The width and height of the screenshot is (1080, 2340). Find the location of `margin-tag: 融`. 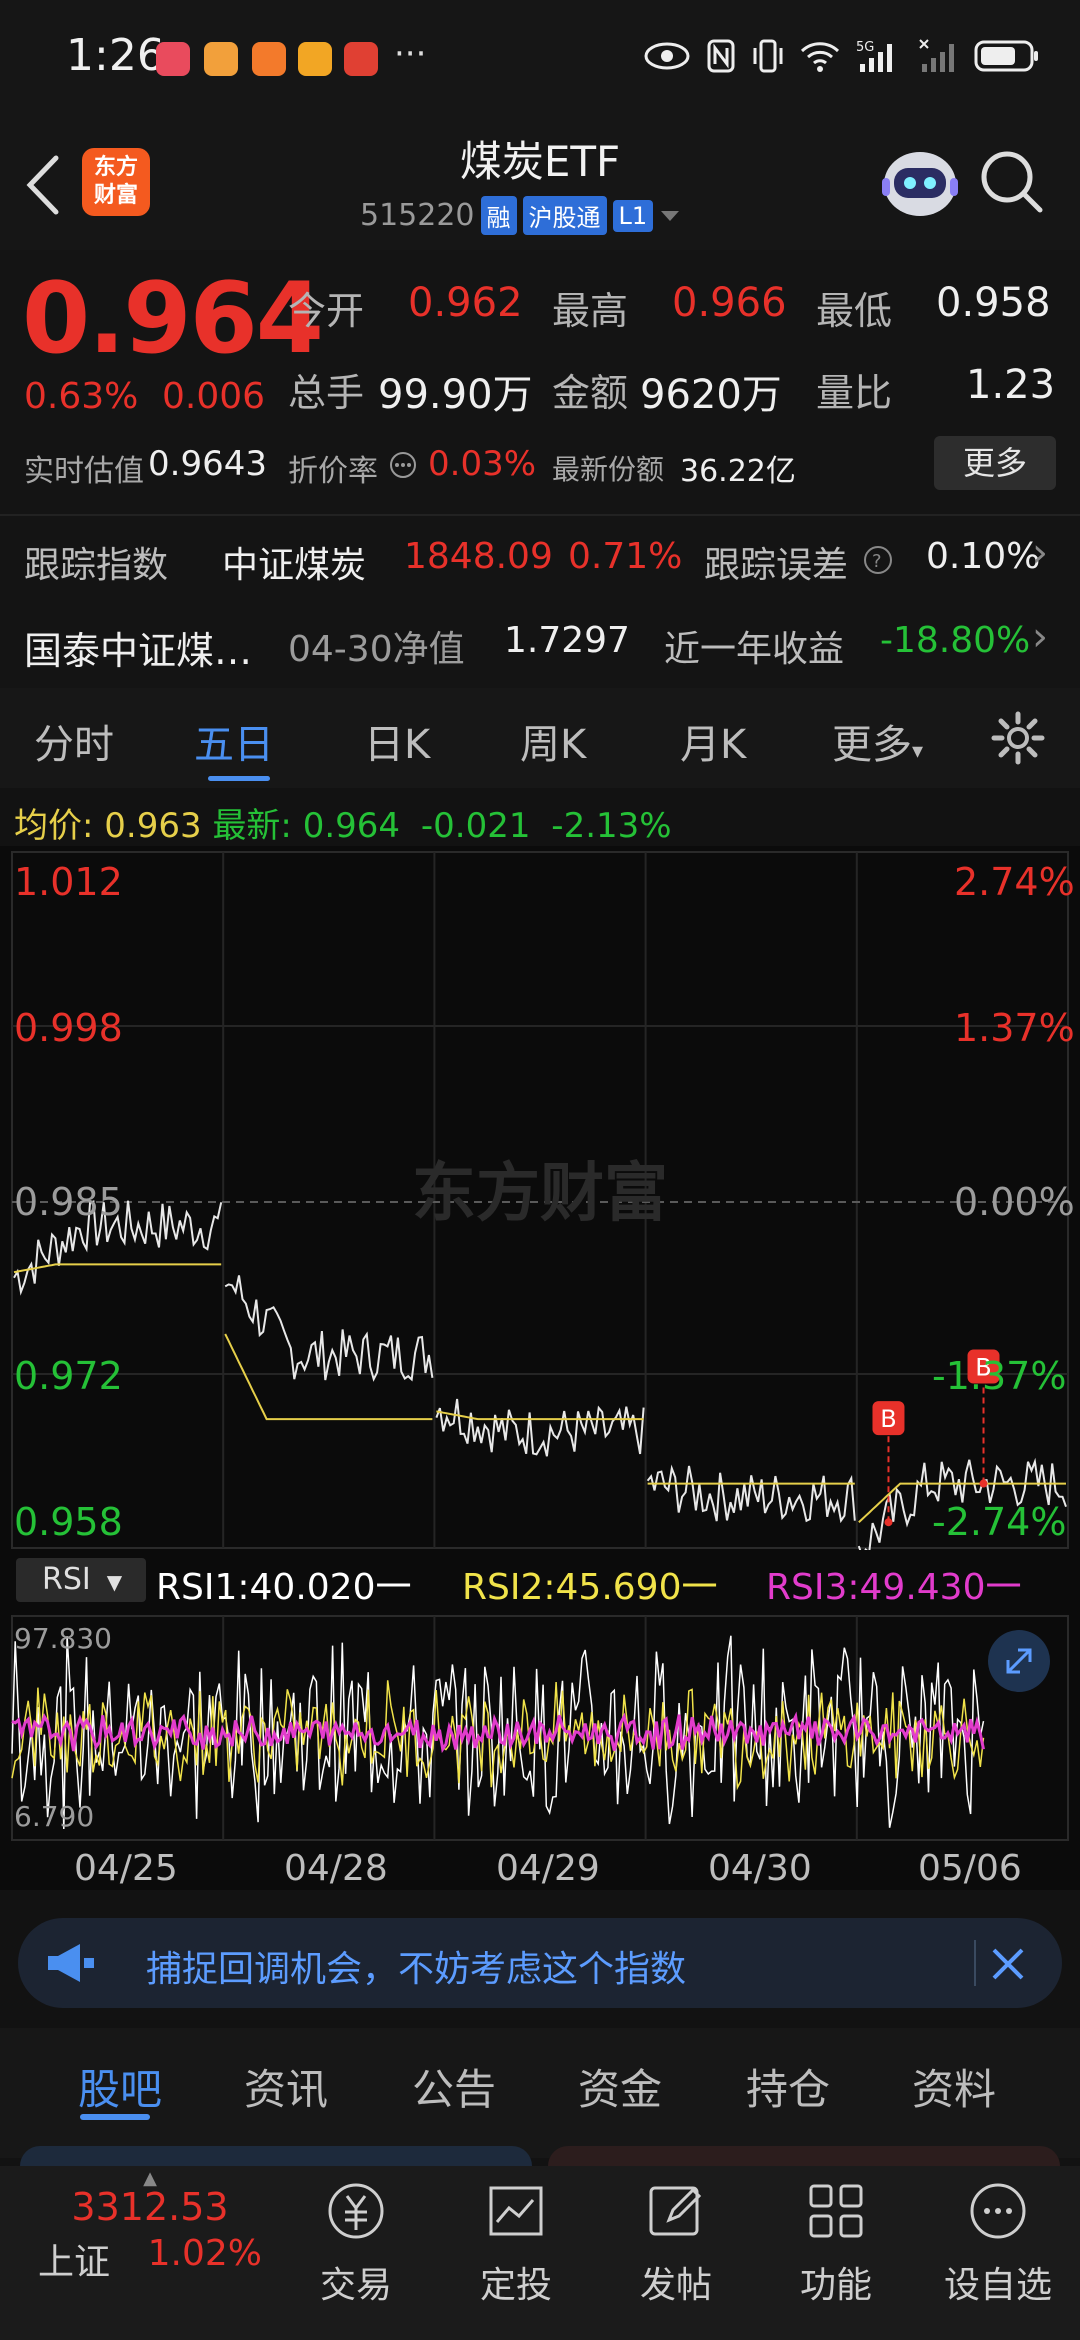

margin-tag: 融 is located at coordinates (498, 215).